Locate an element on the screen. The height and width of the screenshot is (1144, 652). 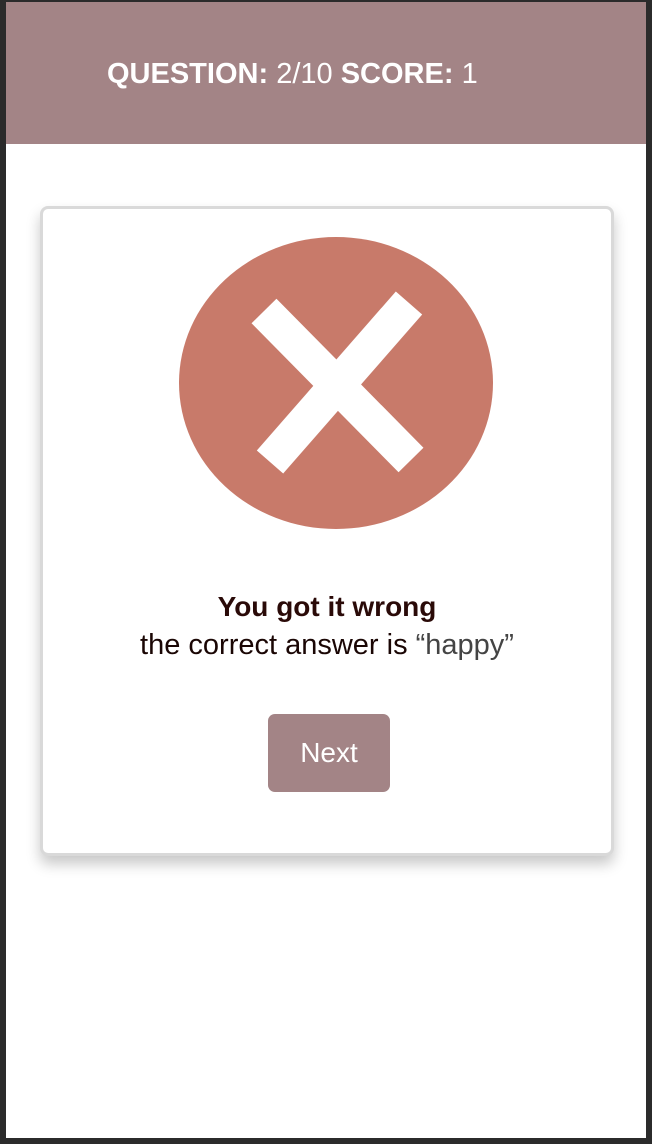
correct-answer-prefix: the correct answer is is located at coordinates (274, 645).